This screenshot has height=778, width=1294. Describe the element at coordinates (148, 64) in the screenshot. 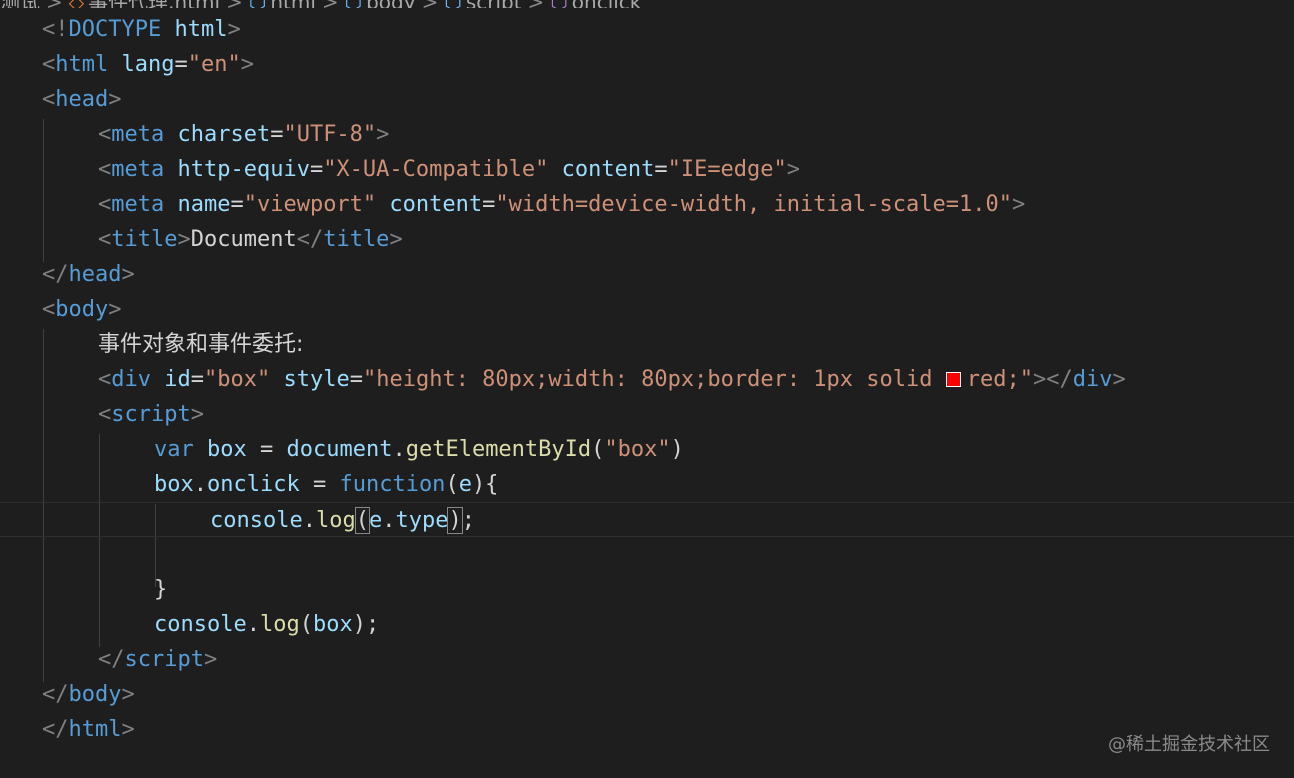

I see `code-line-2: <html lang="en">` at that location.